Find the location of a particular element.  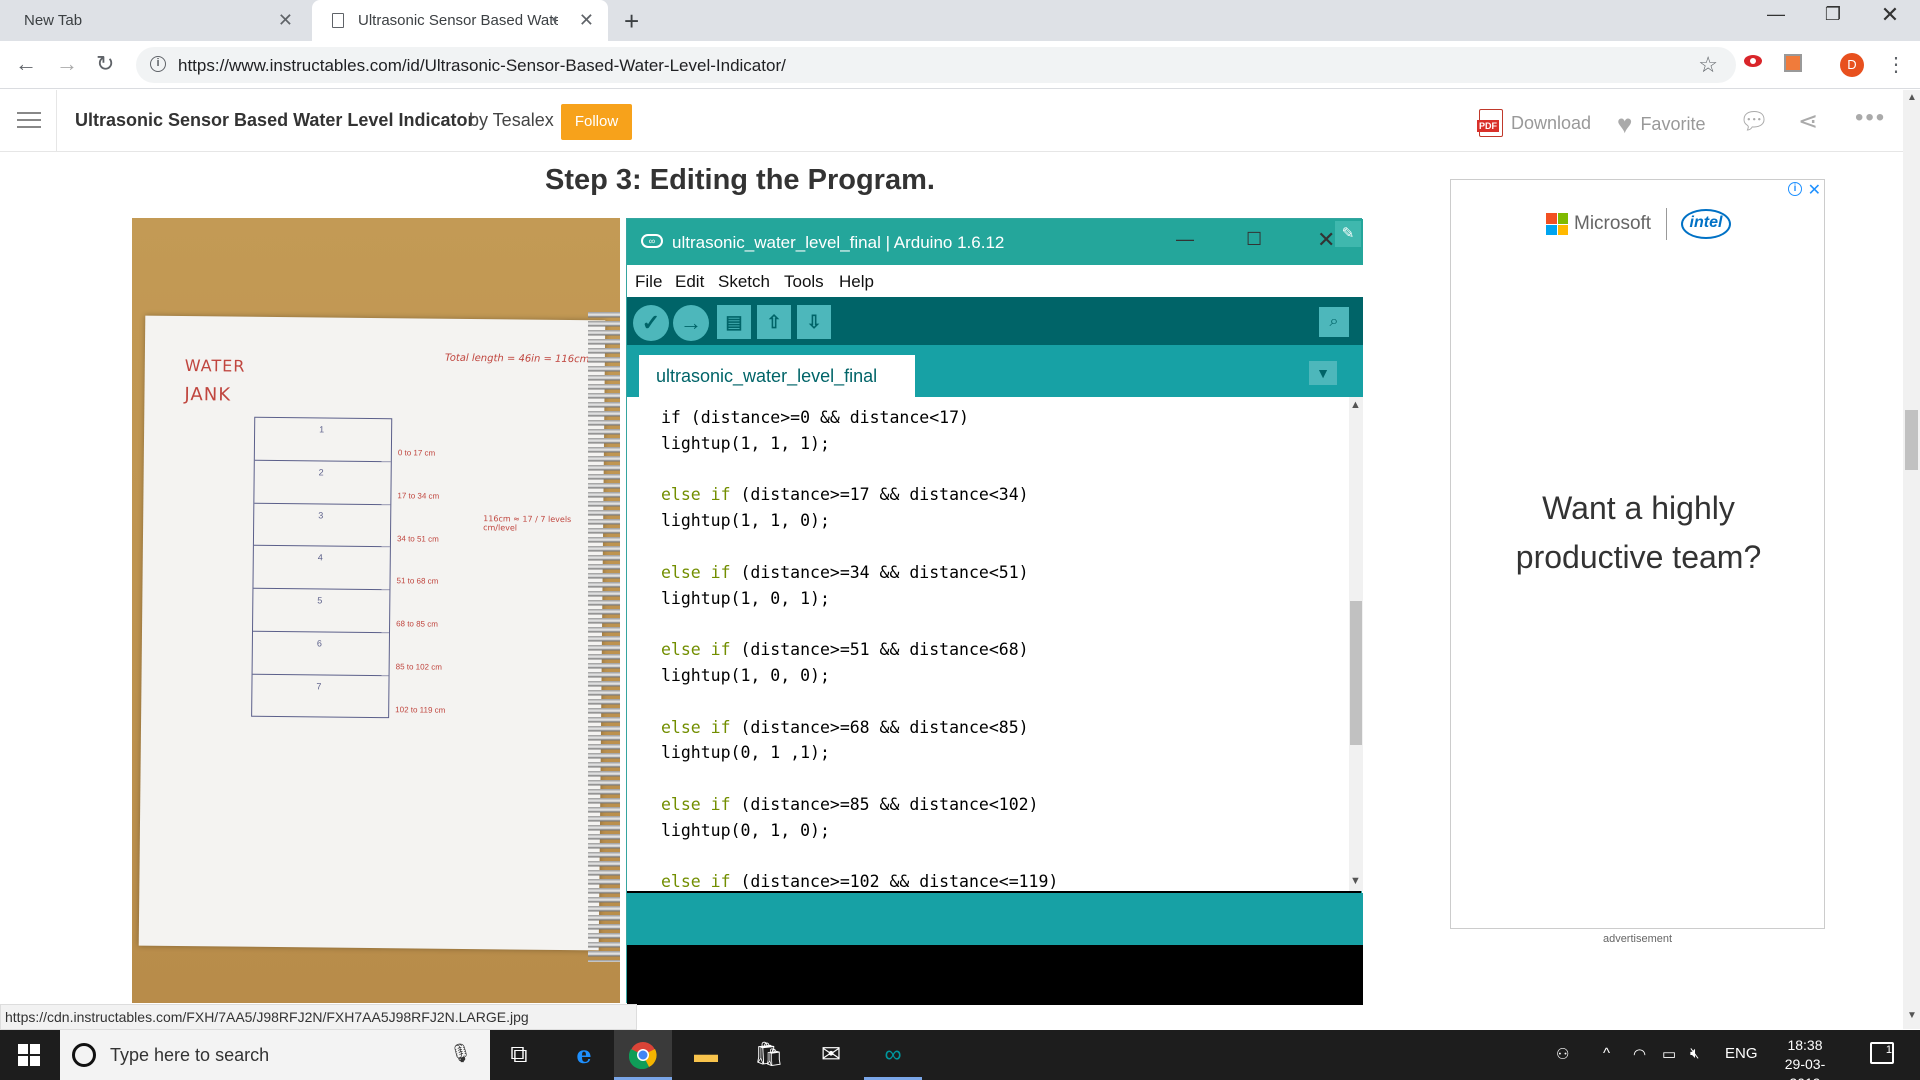

tab-new-tab: New Tab ✕ is located at coordinates (153, 20).